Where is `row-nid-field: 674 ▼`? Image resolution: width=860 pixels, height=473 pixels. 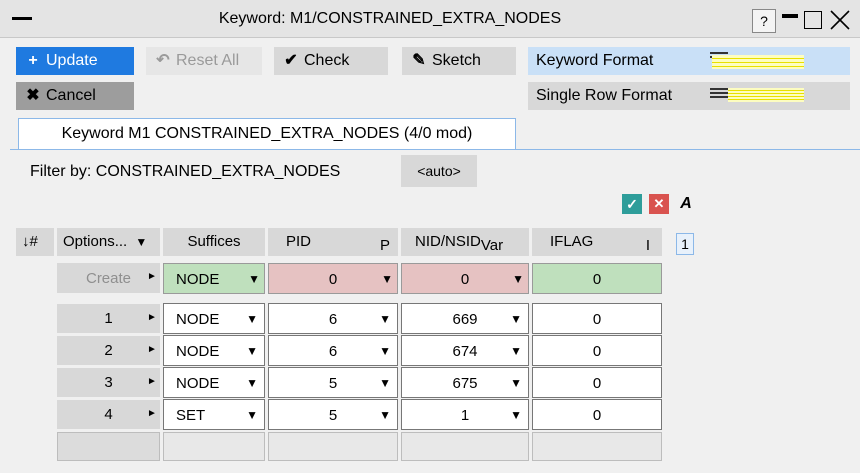 row-nid-field: 674 ▼ is located at coordinates (465, 350).